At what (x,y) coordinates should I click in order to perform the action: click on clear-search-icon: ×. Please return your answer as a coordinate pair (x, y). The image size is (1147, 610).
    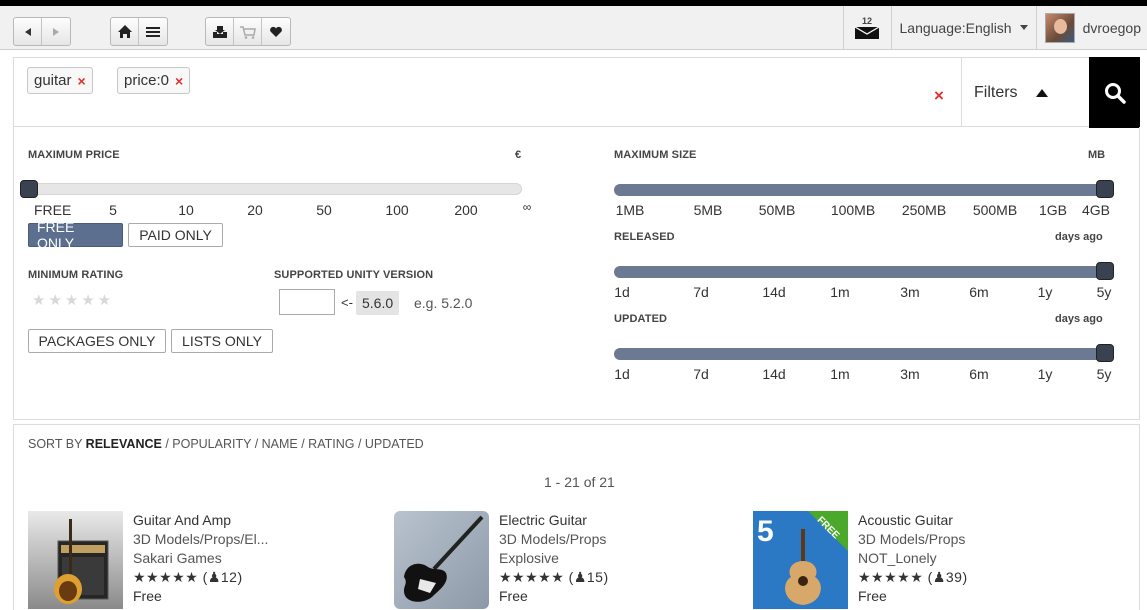
    Looking at the image, I should click on (939, 96).